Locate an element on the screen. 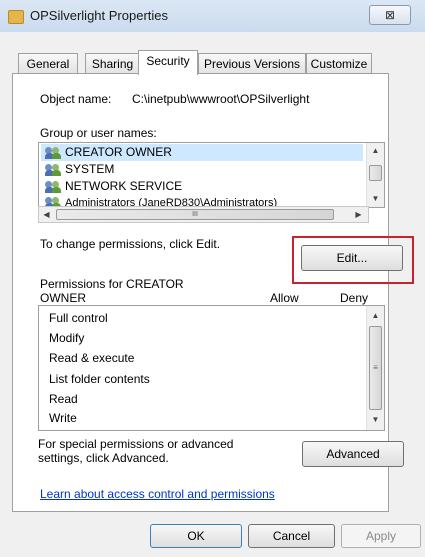  ok-button: OK is located at coordinates (196, 536).